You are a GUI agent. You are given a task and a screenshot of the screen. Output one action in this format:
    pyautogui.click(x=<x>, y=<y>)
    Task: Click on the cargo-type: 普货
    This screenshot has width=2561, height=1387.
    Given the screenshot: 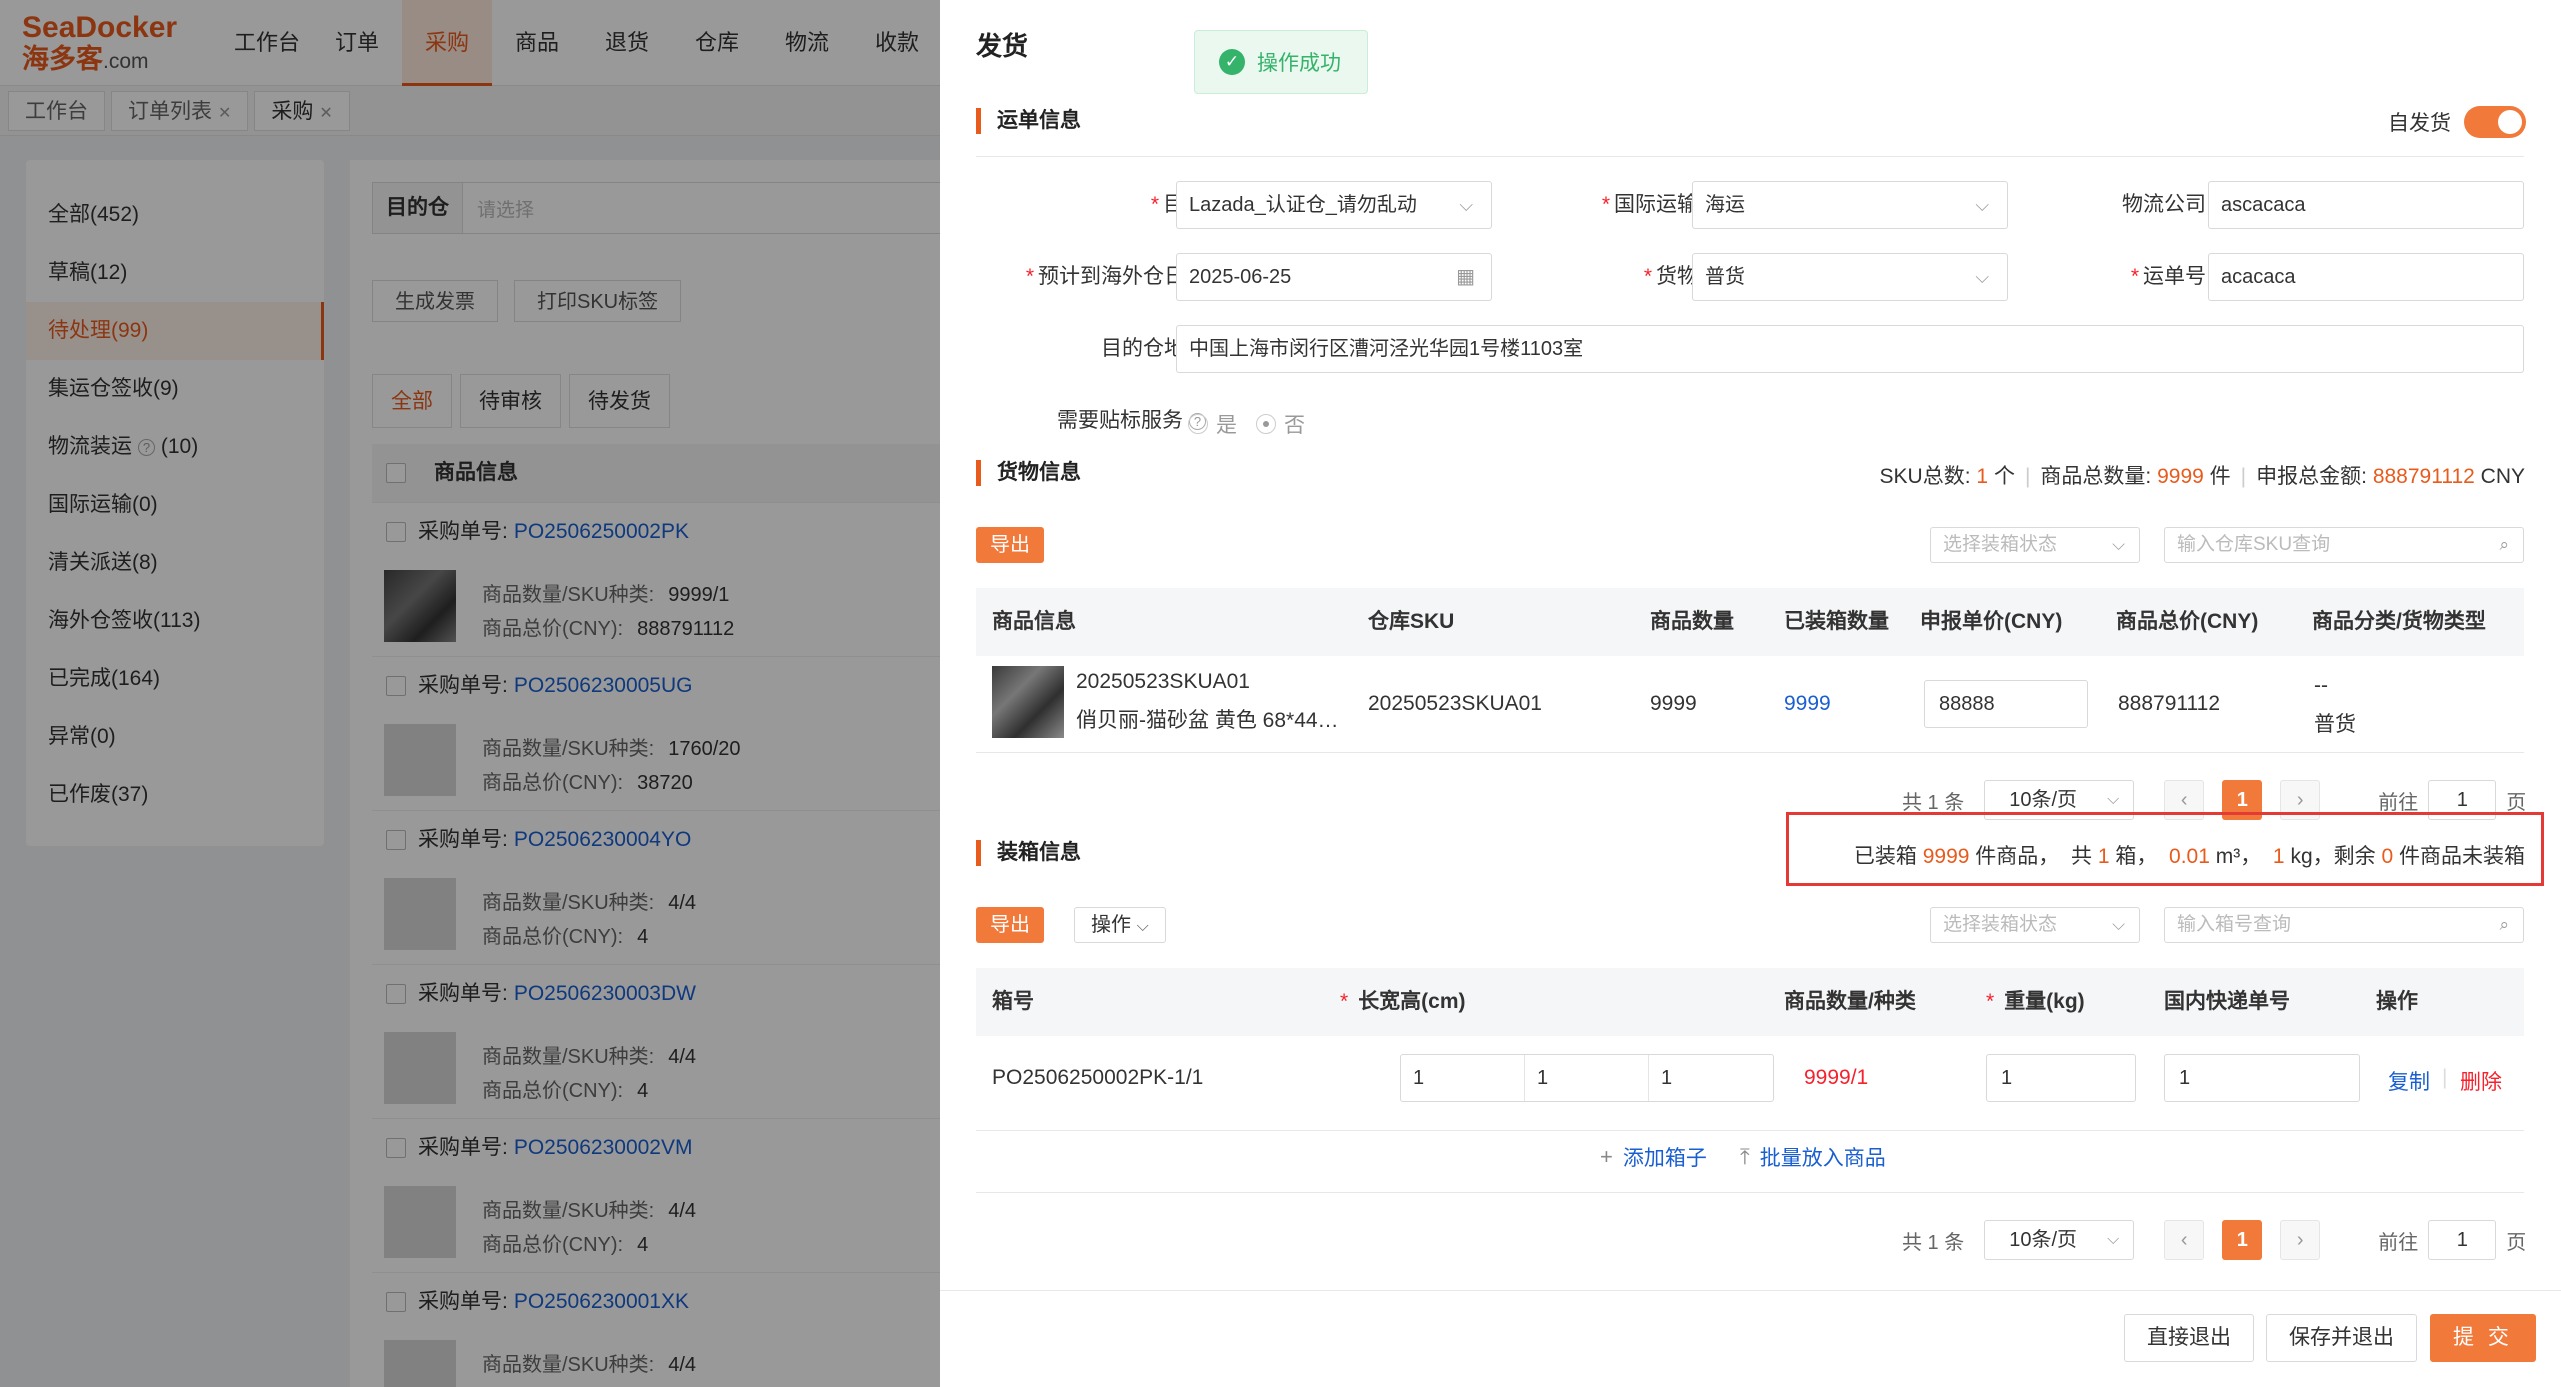 What is the action you would take?
    pyautogui.click(x=2335, y=724)
    